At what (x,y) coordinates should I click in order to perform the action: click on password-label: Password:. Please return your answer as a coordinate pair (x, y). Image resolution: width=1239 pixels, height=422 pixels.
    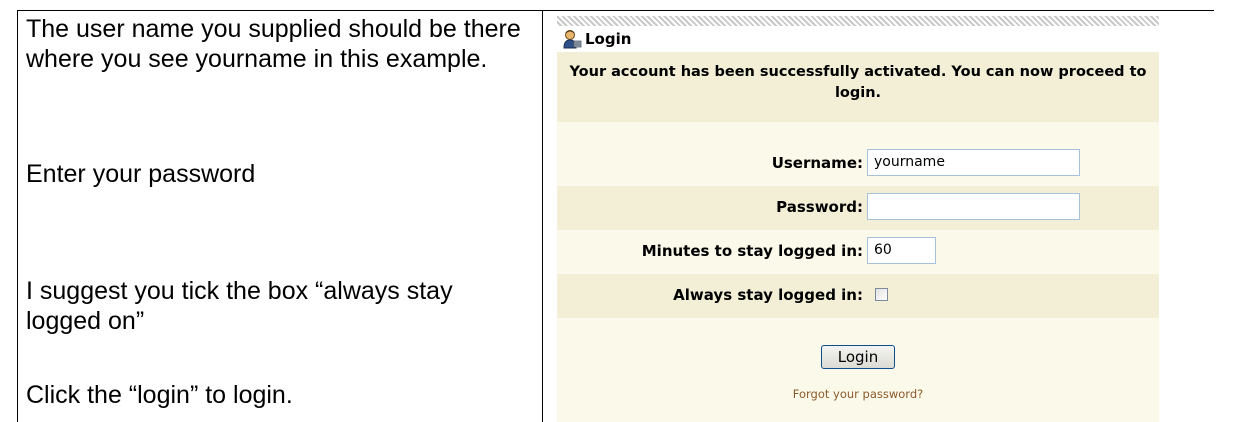
    Looking at the image, I should click on (819, 207).